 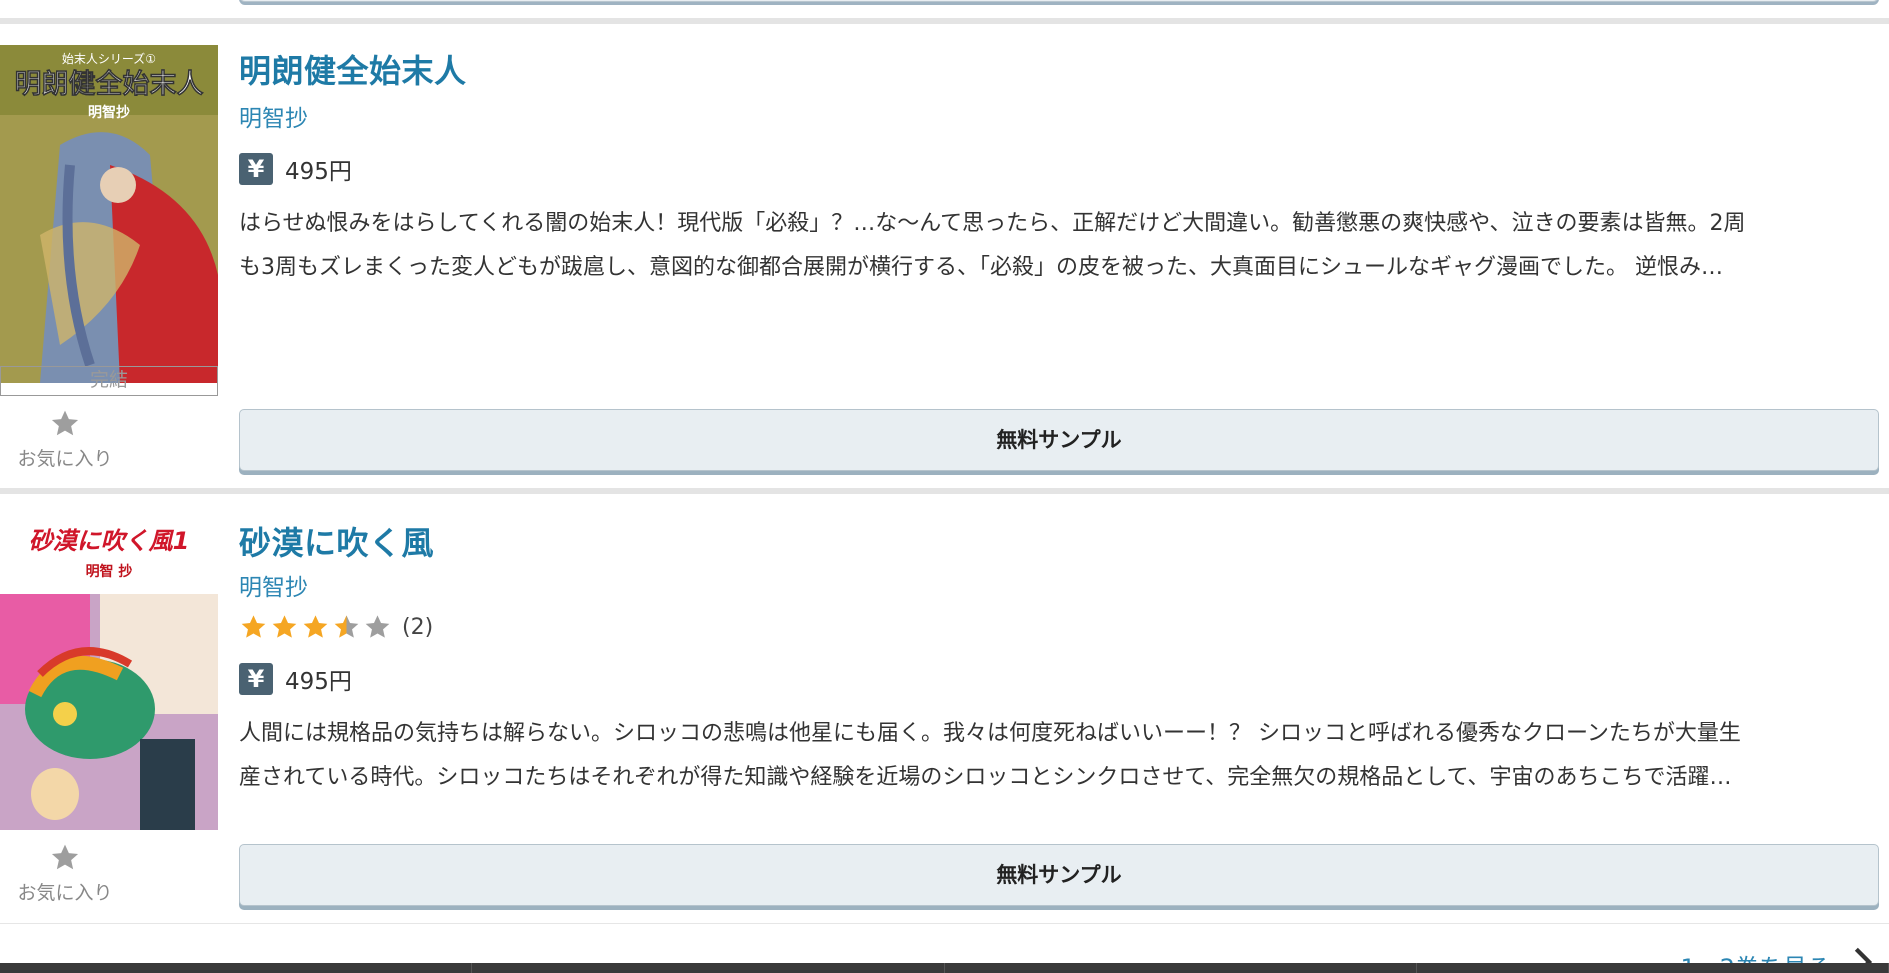 I want to click on status-badge: 完結, so click(x=109, y=381).